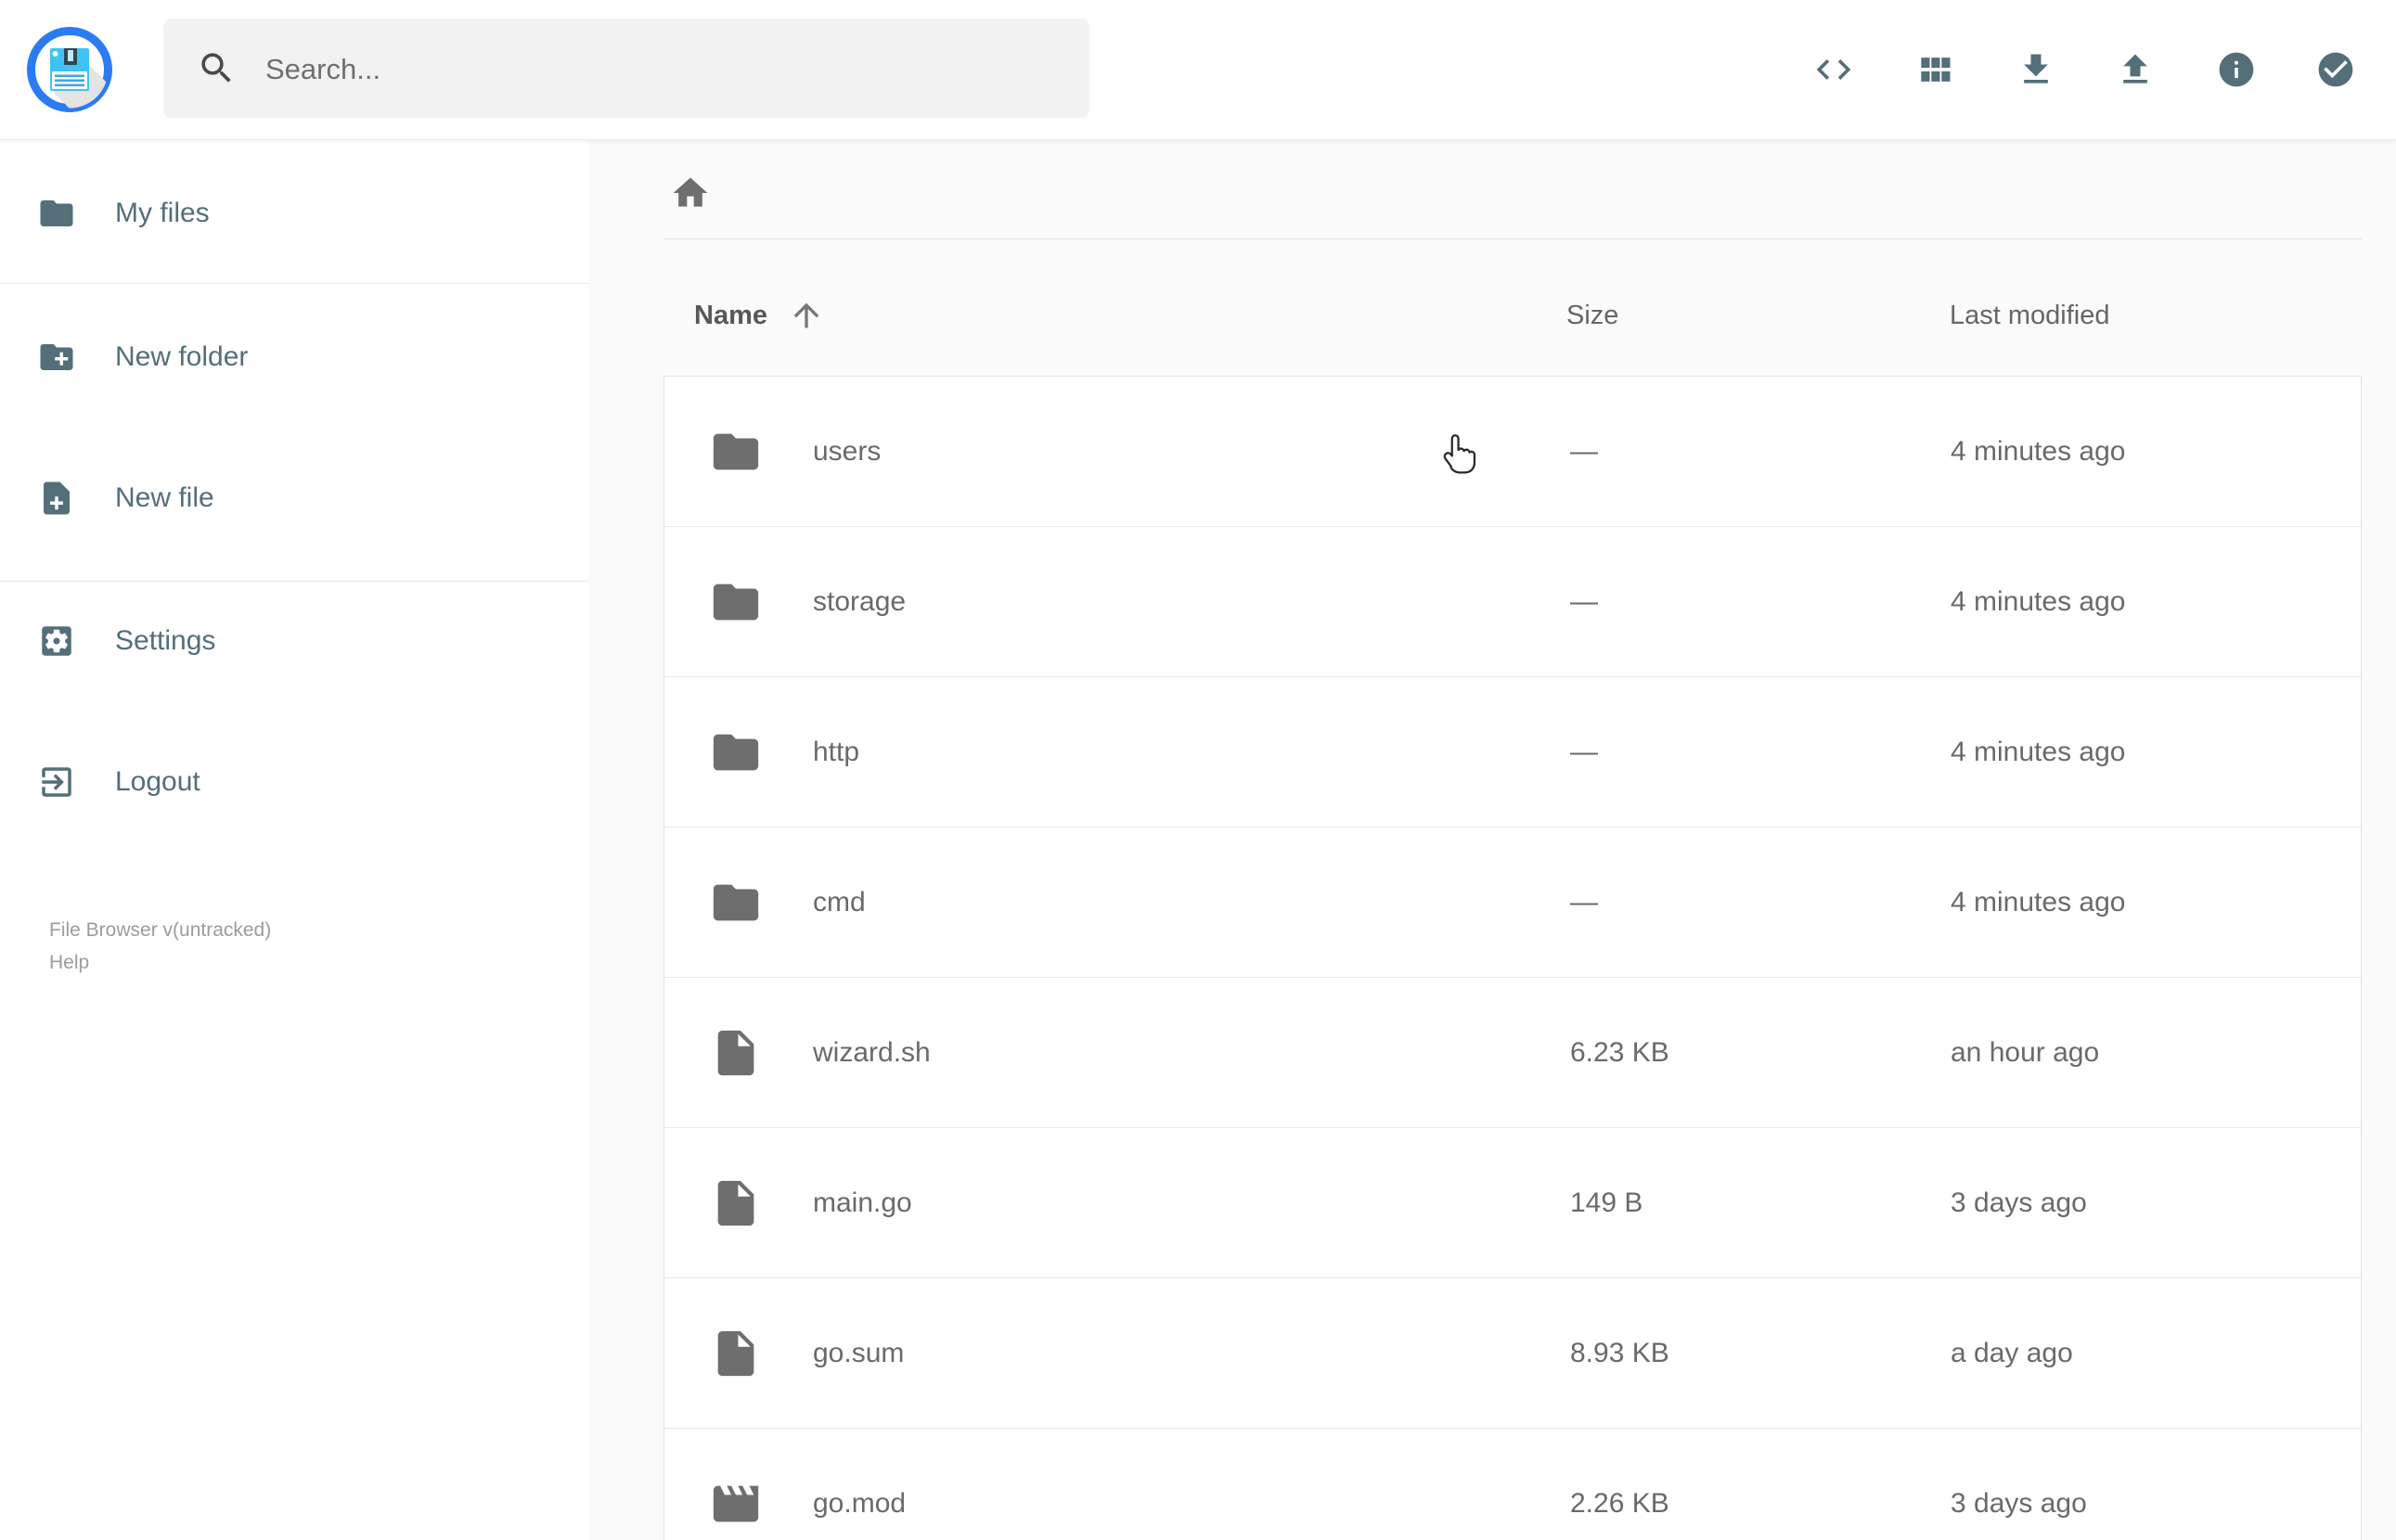 This screenshot has width=2396, height=1540. Describe the element at coordinates (2335, 69) in the screenshot. I see `select-multiple-button-check-circle-icon` at that location.